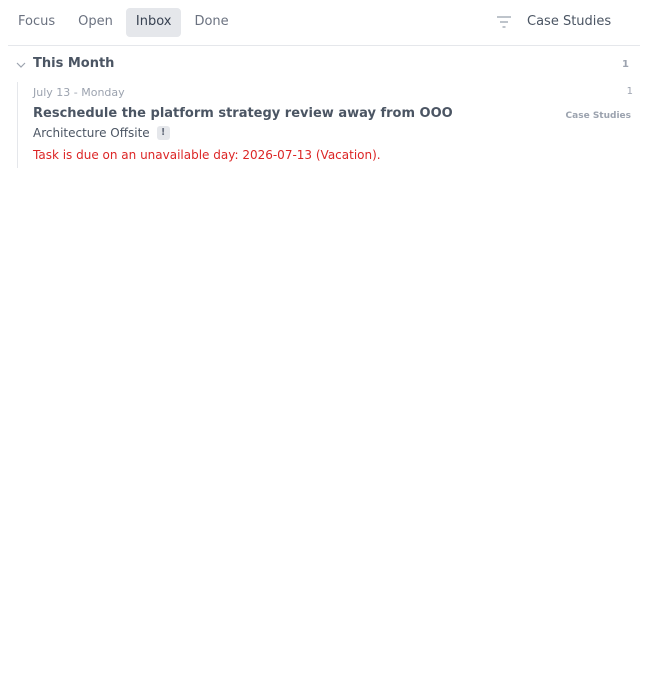 The image size is (648, 674). I want to click on view-tabs: Focus Open Inbox Done, so click(125, 22).